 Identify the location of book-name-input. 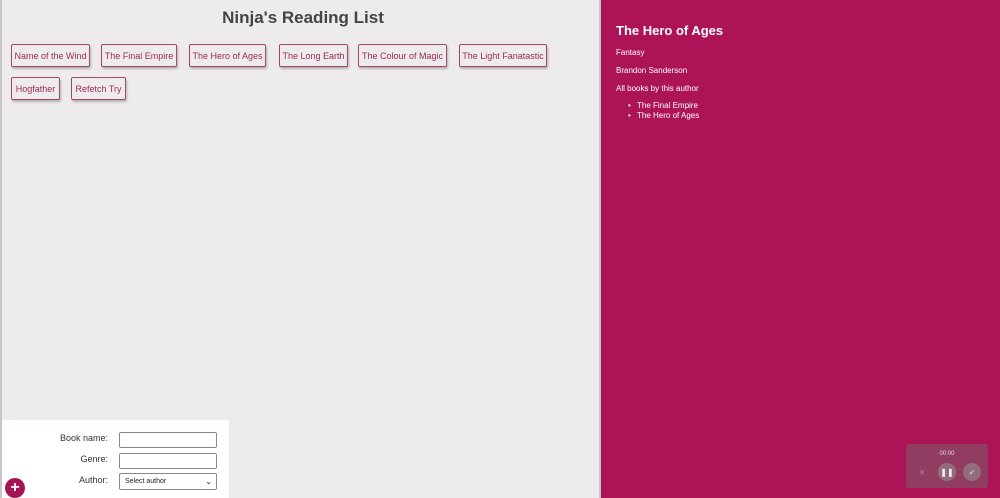
(168, 440).